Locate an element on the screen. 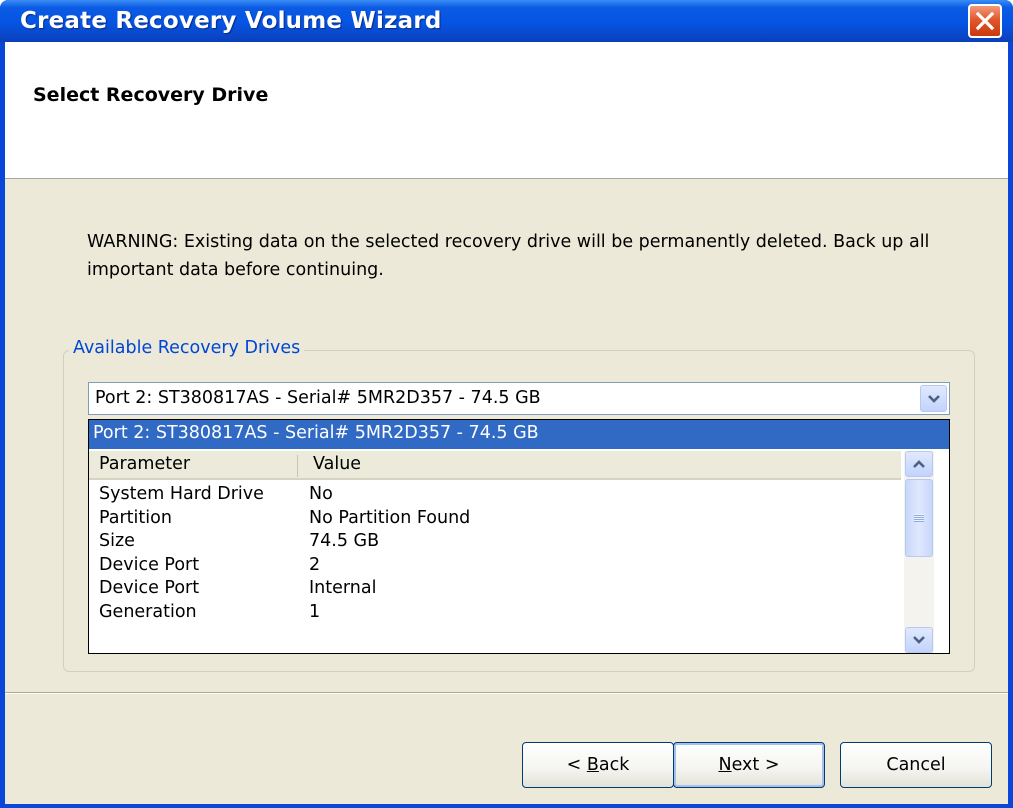 This screenshot has height=808, width=1013. footer-divider is located at coordinates (506, 693).